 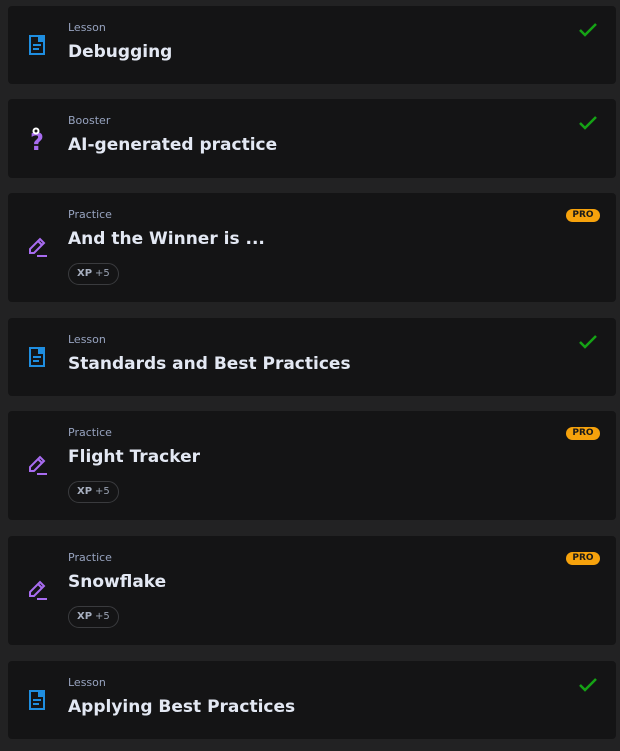 I want to click on lesson-card-standards-and-best-practices: Lesson Standards and Best Practices, so click(x=312, y=357).